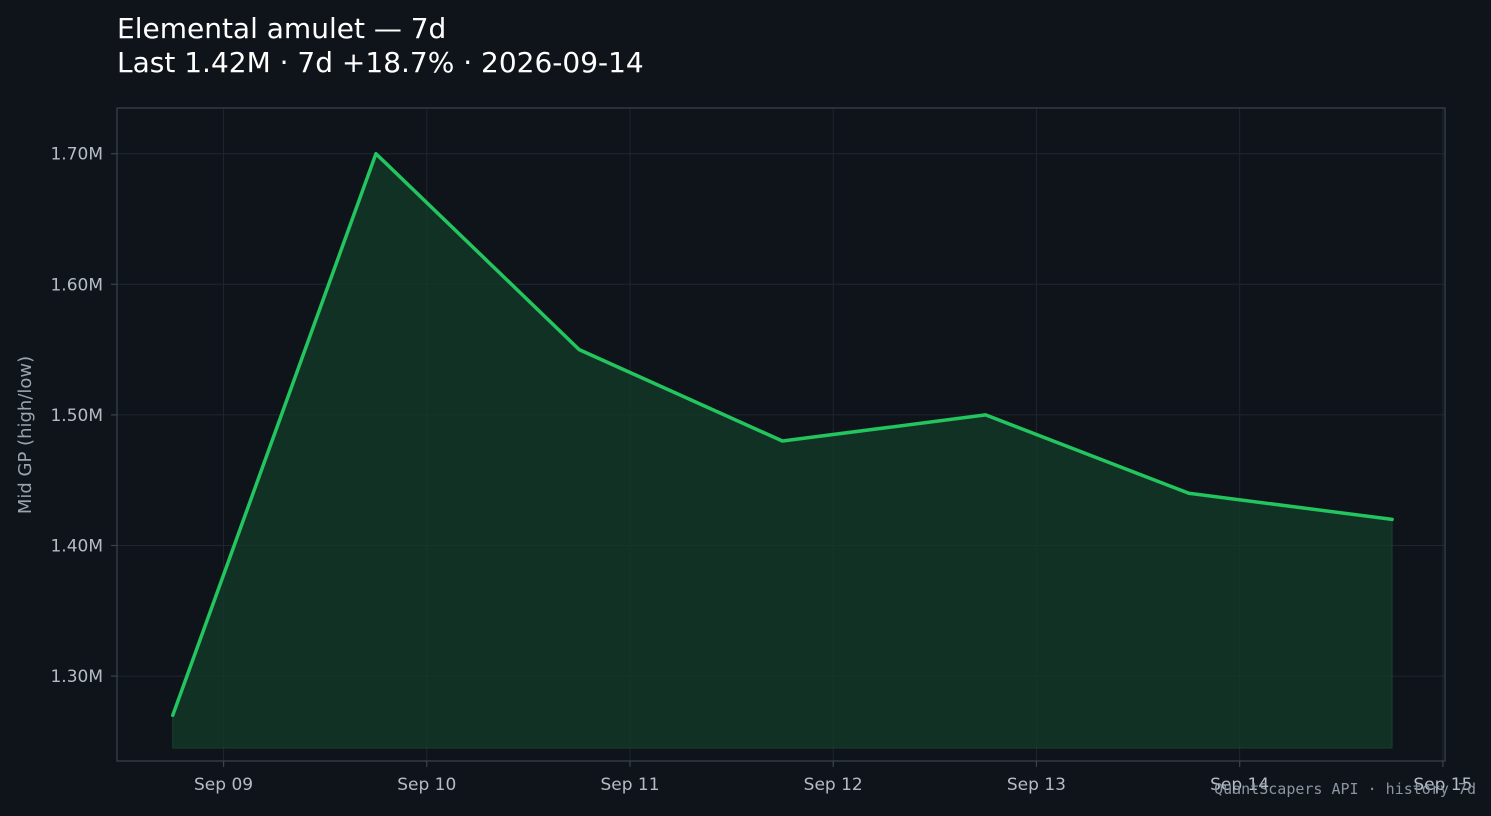 The height and width of the screenshot is (816, 1491). Describe the element at coordinates (426, 785) in the screenshot. I see `x-tick-label: Sep 10` at that location.